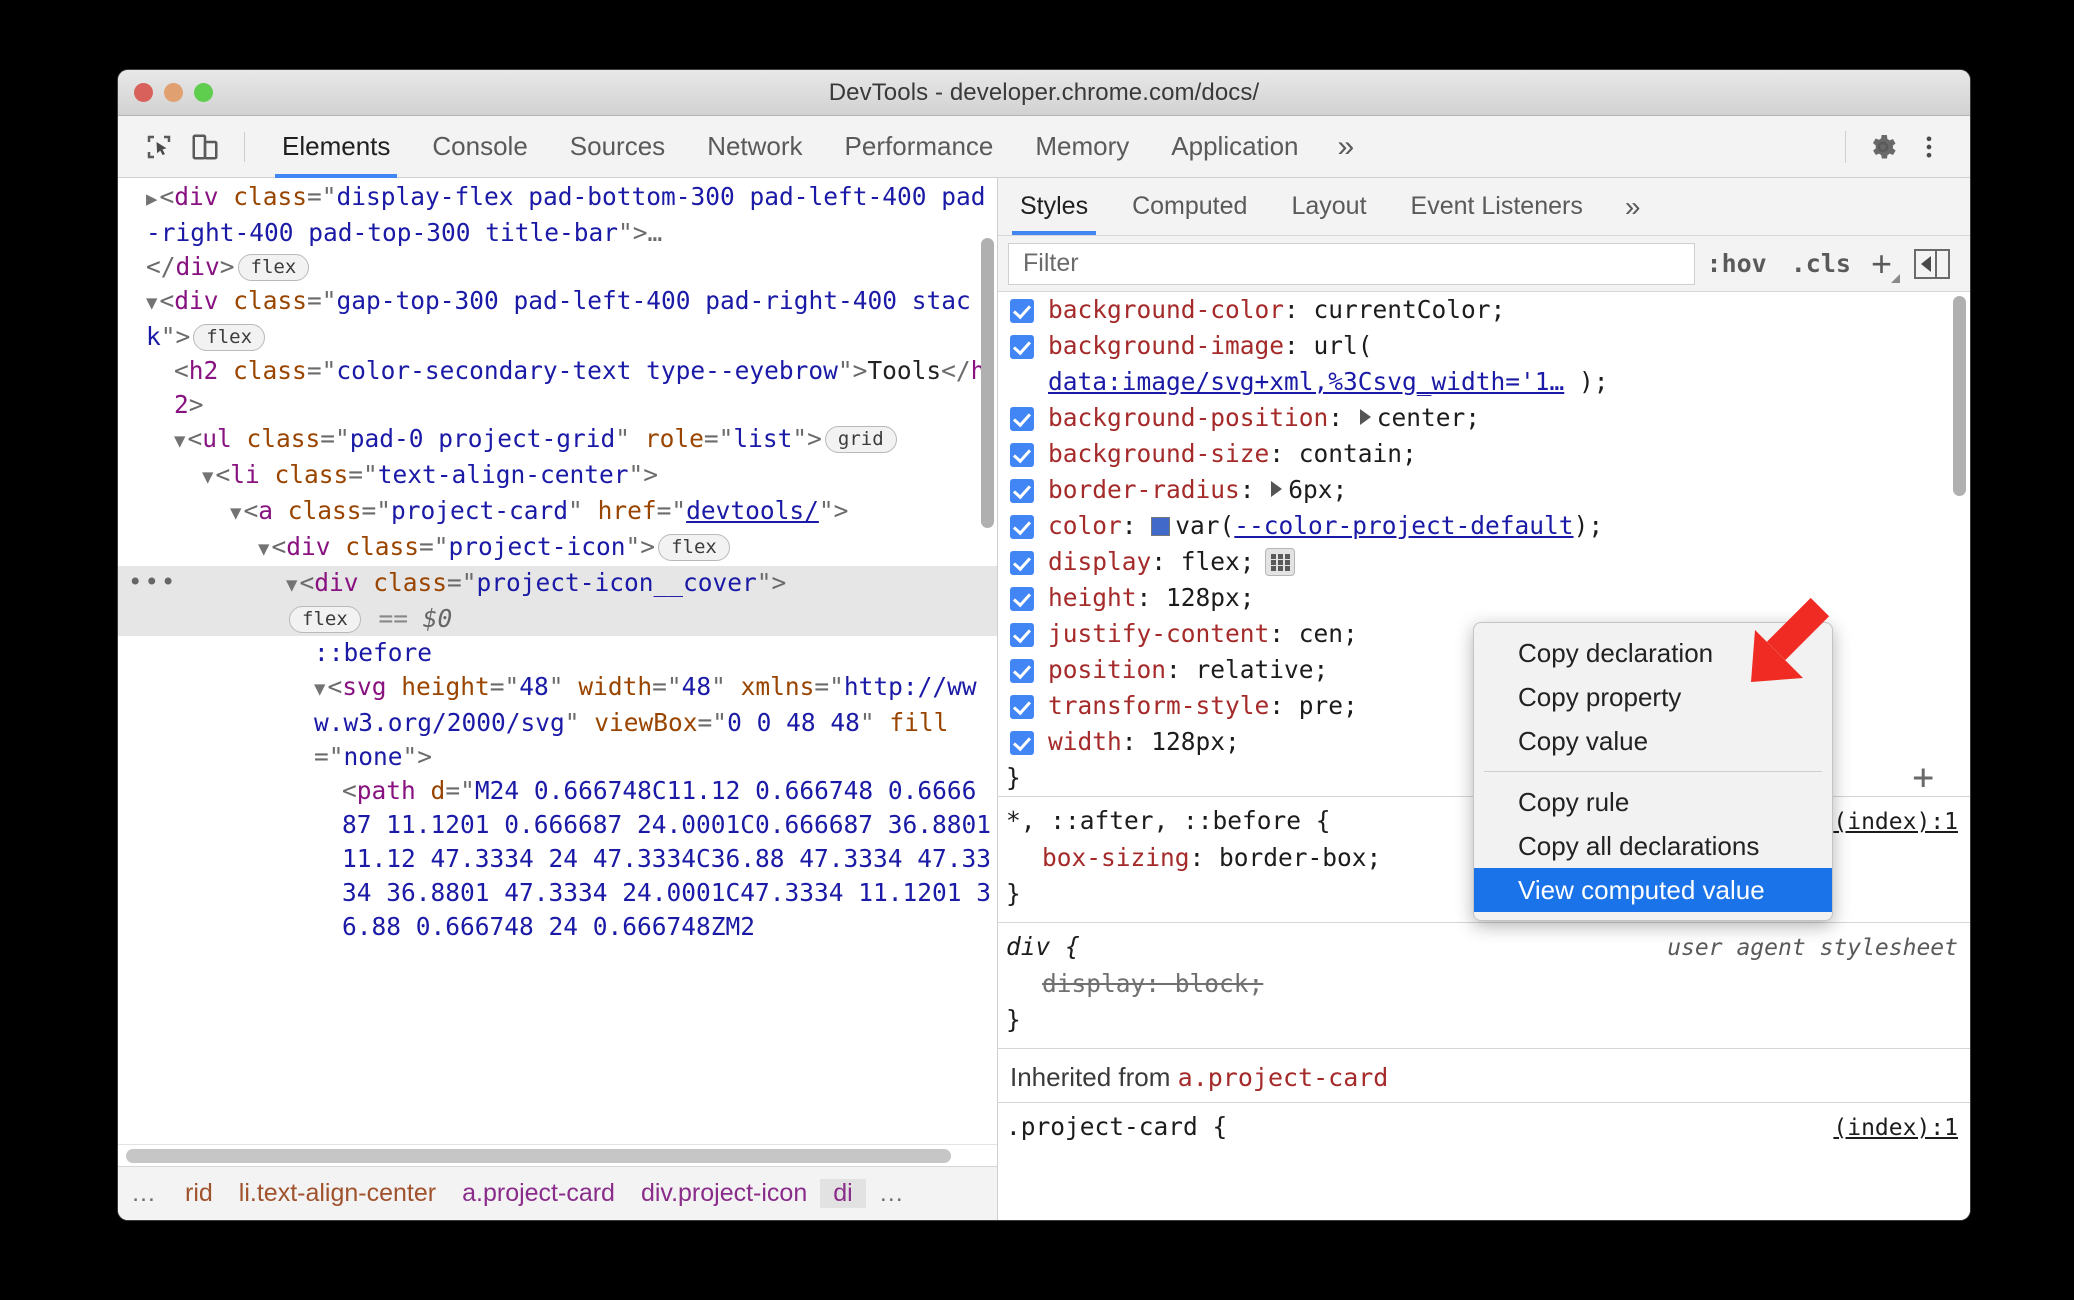  What do you see at coordinates (1895, 1128) in the screenshot?
I see `stylesheet-source-link: (index):1` at bounding box center [1895, 1128].